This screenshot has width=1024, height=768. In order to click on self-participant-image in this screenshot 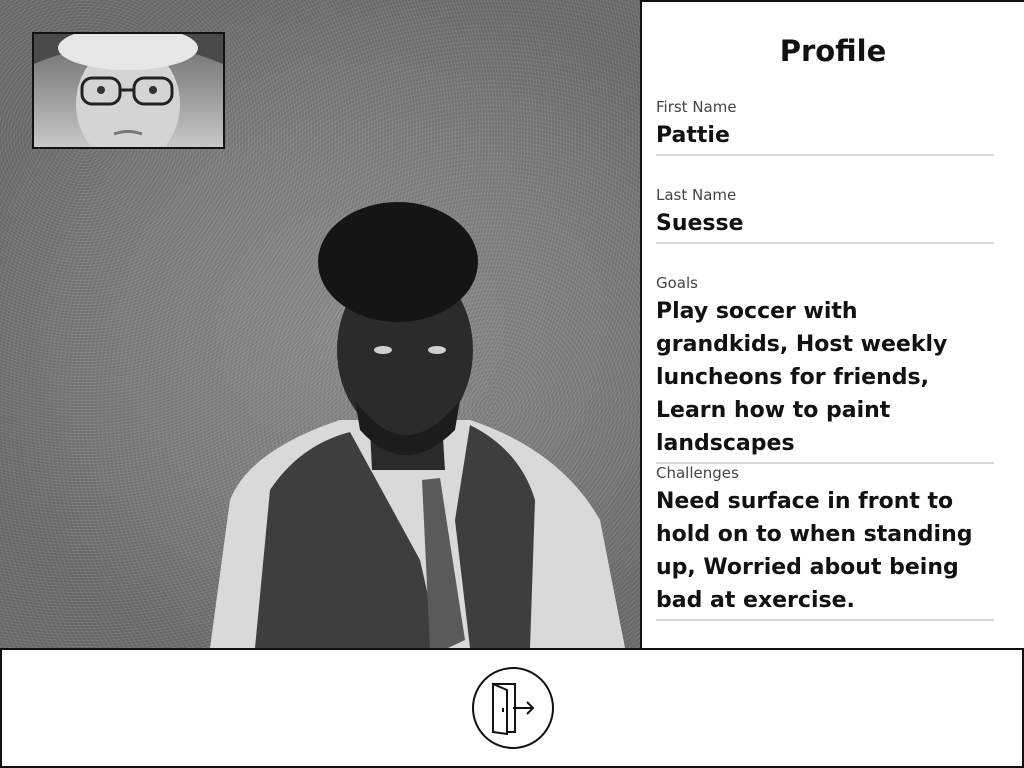, I will do `click(128, 90)`.